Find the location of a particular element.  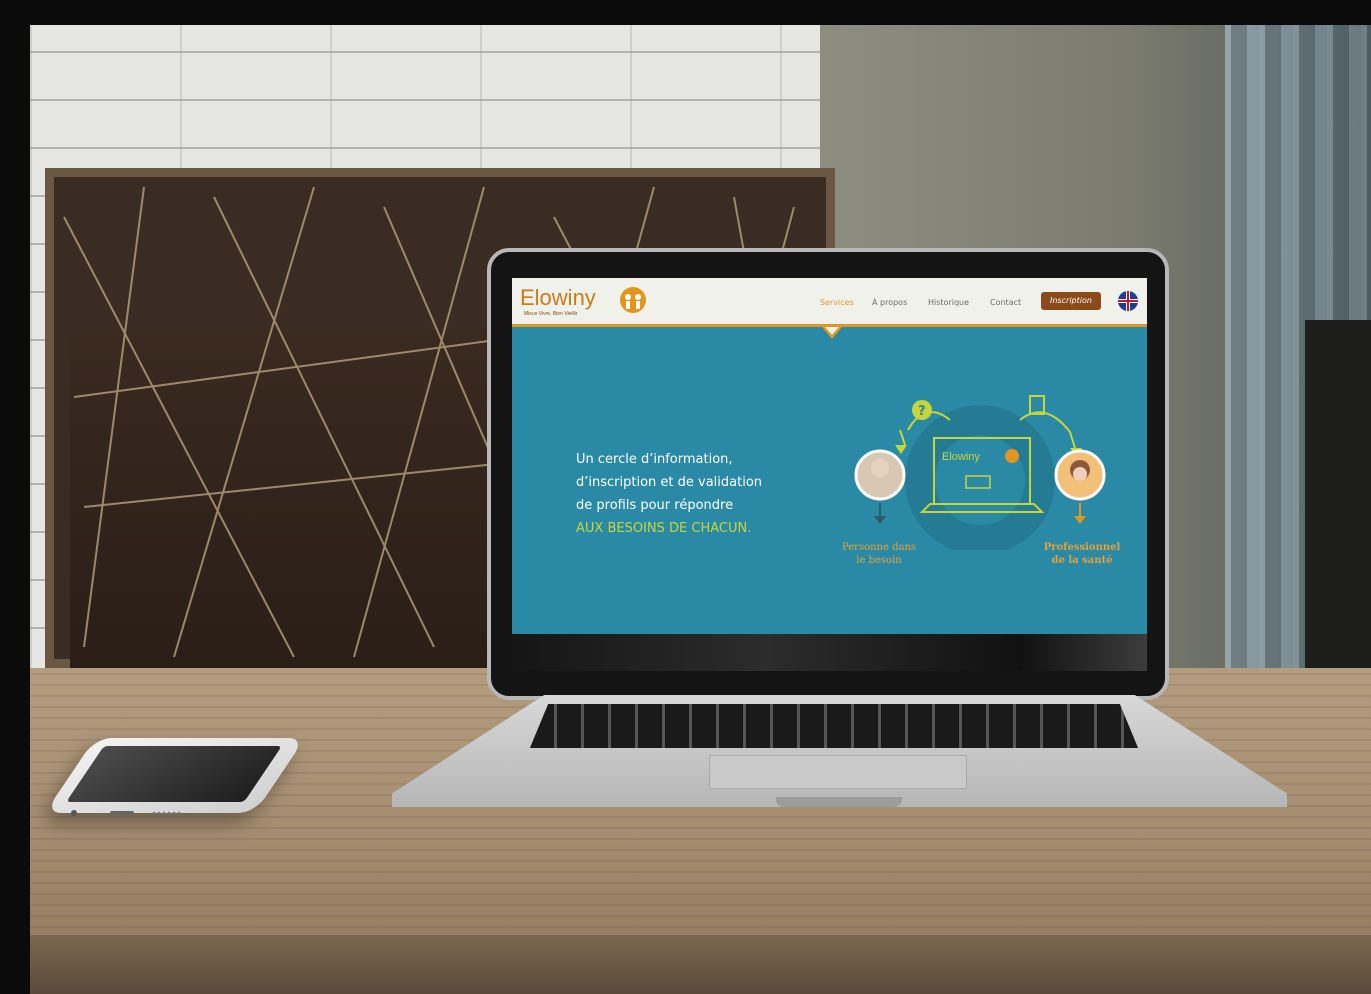

hero-highlight: AUX BESOINS DE CHACUN. is located at coordinates (664, 528).